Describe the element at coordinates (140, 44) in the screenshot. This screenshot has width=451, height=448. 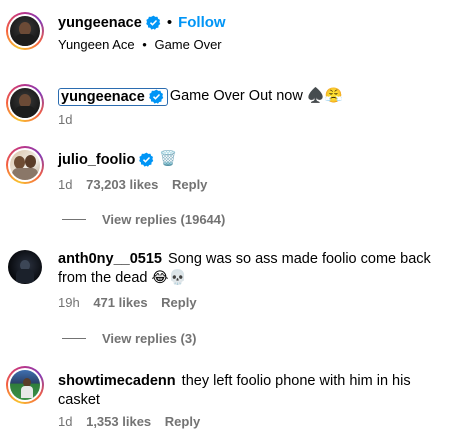
I see `header-subtitle: Yungeen Ace • Game Over` at that location.